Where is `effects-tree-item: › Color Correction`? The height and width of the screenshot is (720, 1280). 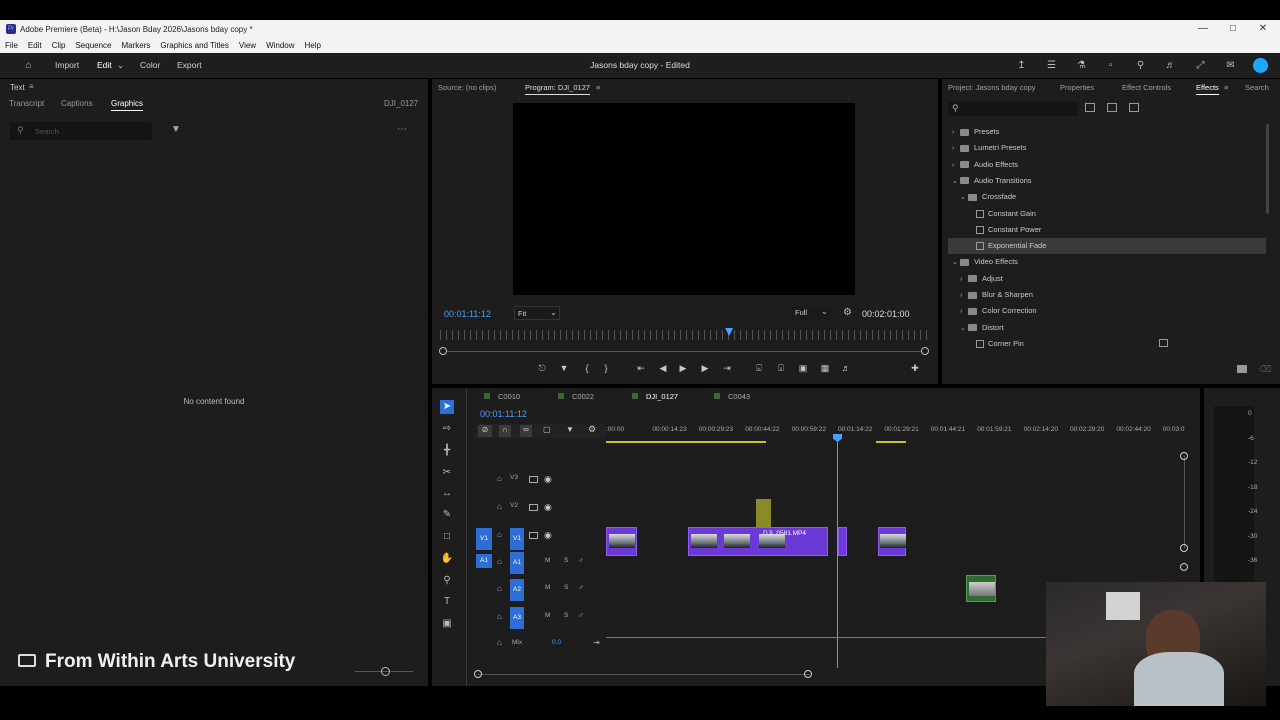
effects-tree-item: › Color Correction is located at coordinates (1107, 311).